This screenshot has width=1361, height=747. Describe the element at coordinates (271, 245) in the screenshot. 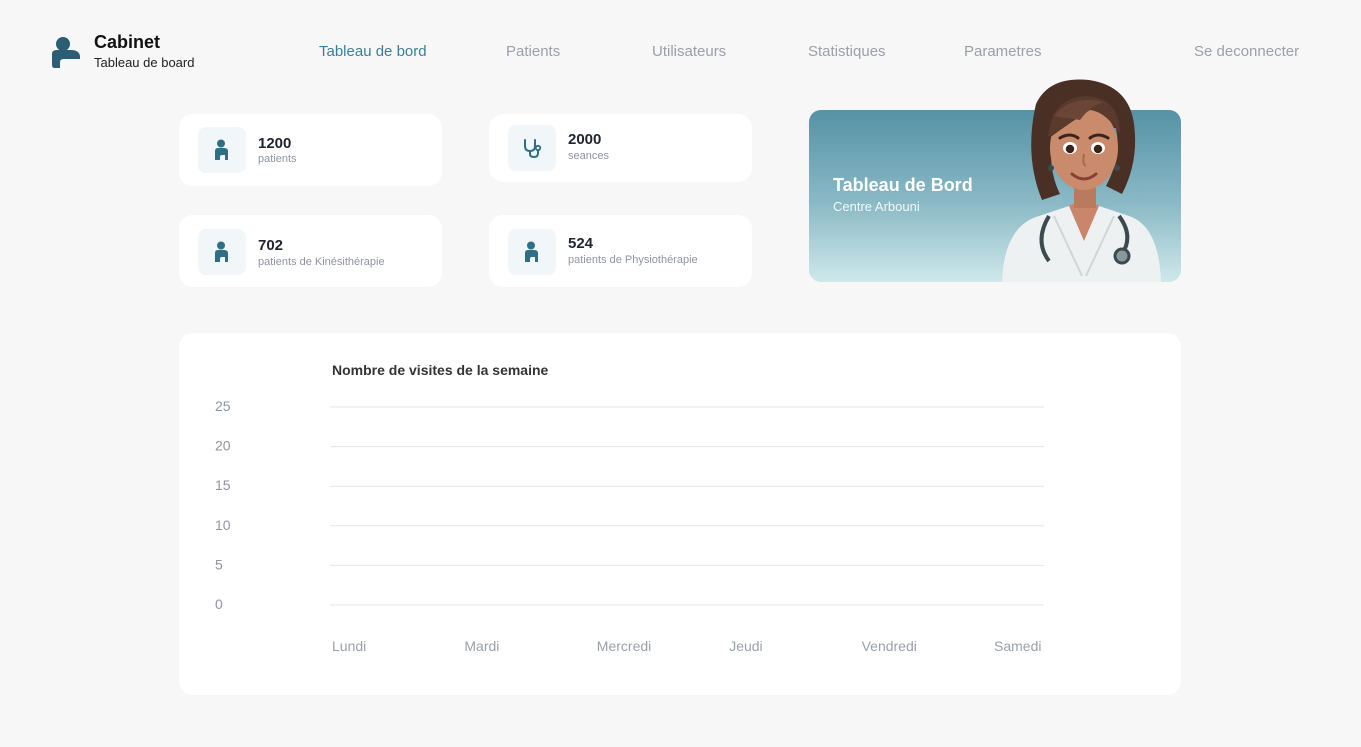

I see `stat-value: 702` at that location.